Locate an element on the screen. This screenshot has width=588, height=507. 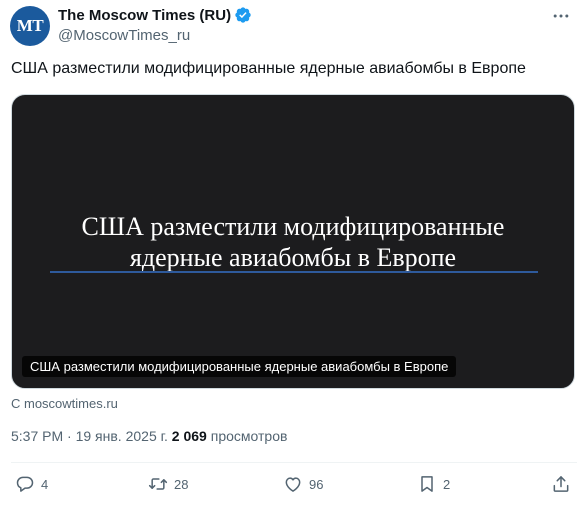
views-count: 2 069 is located at coordinates (189, 436).